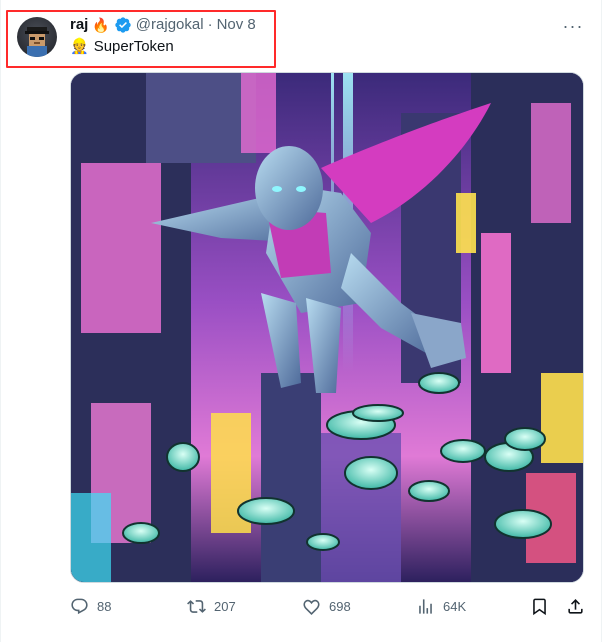  I want to click on bookmark-button, so click(539, 606).